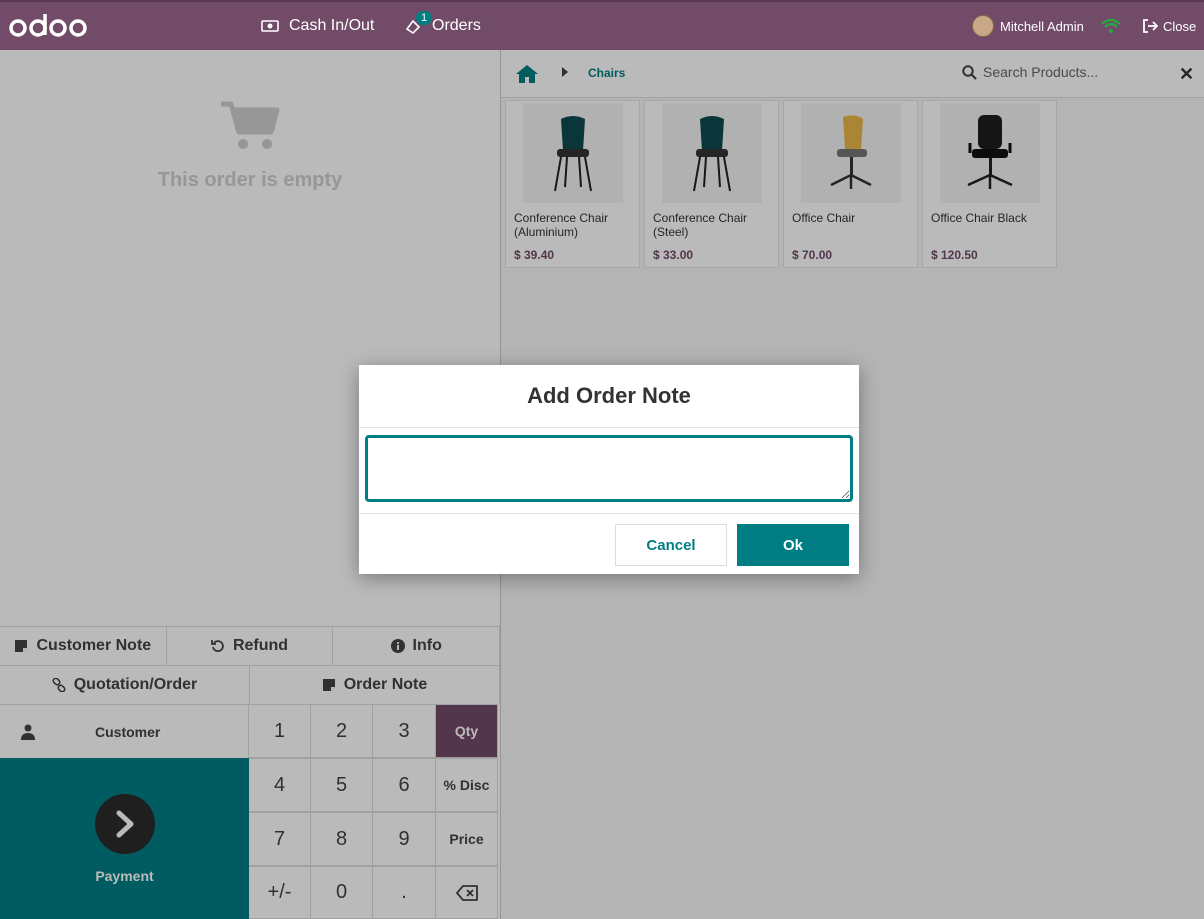 Image resolution: width=1204 pixels, height=919 pixels. Describe the element at coordinates (1042, 26) in the screenshot. I see `user-name: Mitchell Admin` at that location.